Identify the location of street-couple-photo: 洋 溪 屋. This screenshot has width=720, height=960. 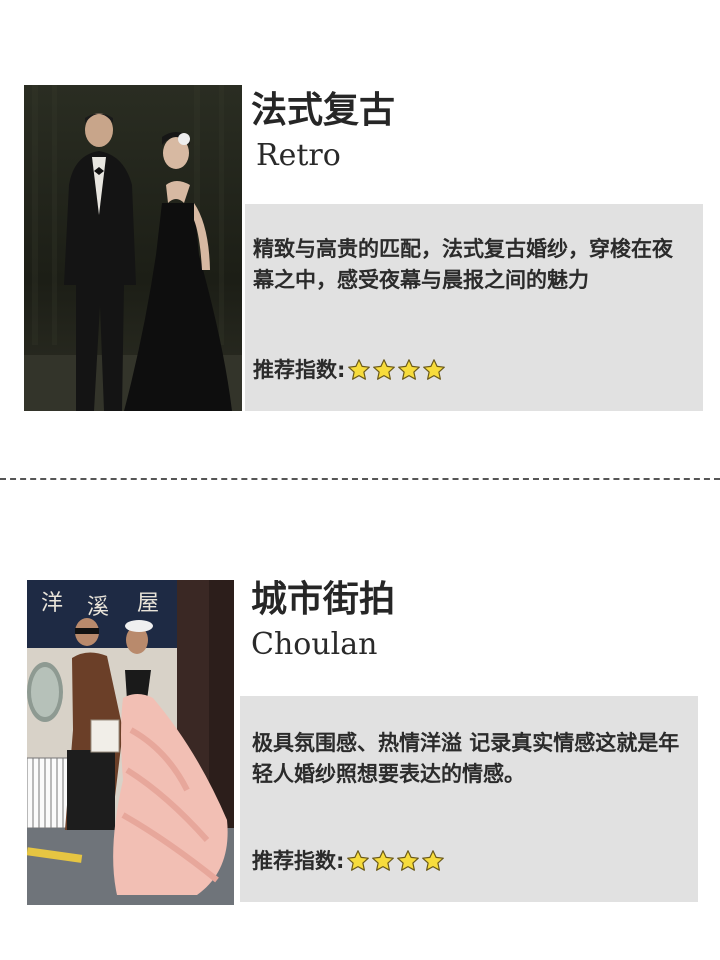
(130, 742).